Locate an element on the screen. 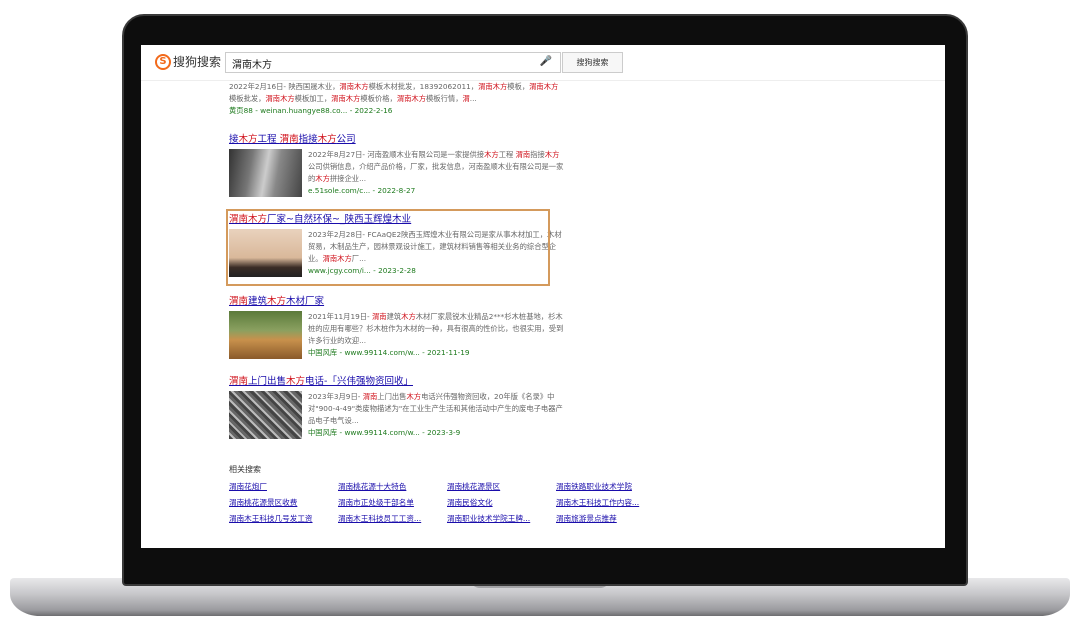 The height and width of the screenshot is (628, 1080). text-segment: 2022年2月16日- 陕西国晟木业， is located at coordinates (284, 86).